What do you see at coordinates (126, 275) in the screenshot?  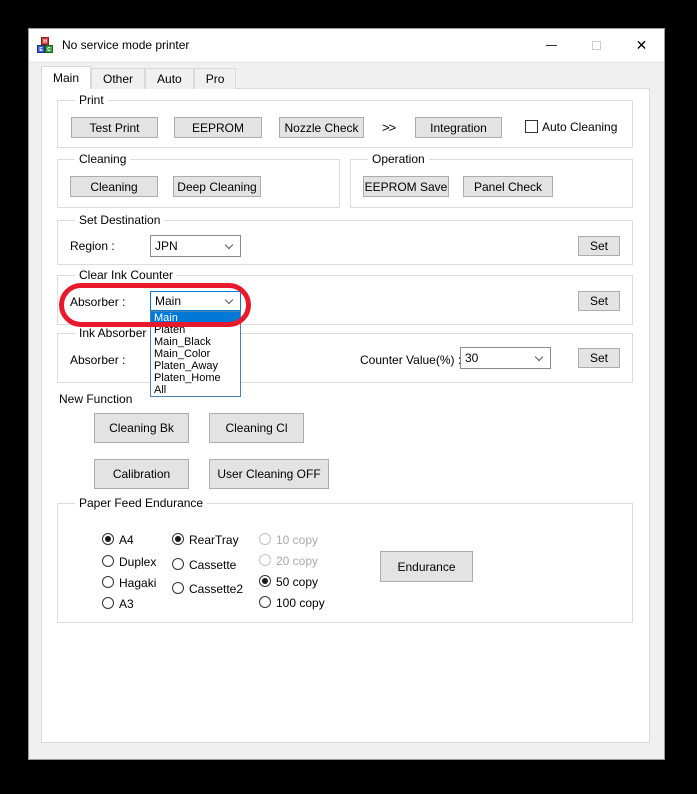 I see `clear-ink-counter-group-label: Clear Ink Counter` at bounding box center [126, 275].